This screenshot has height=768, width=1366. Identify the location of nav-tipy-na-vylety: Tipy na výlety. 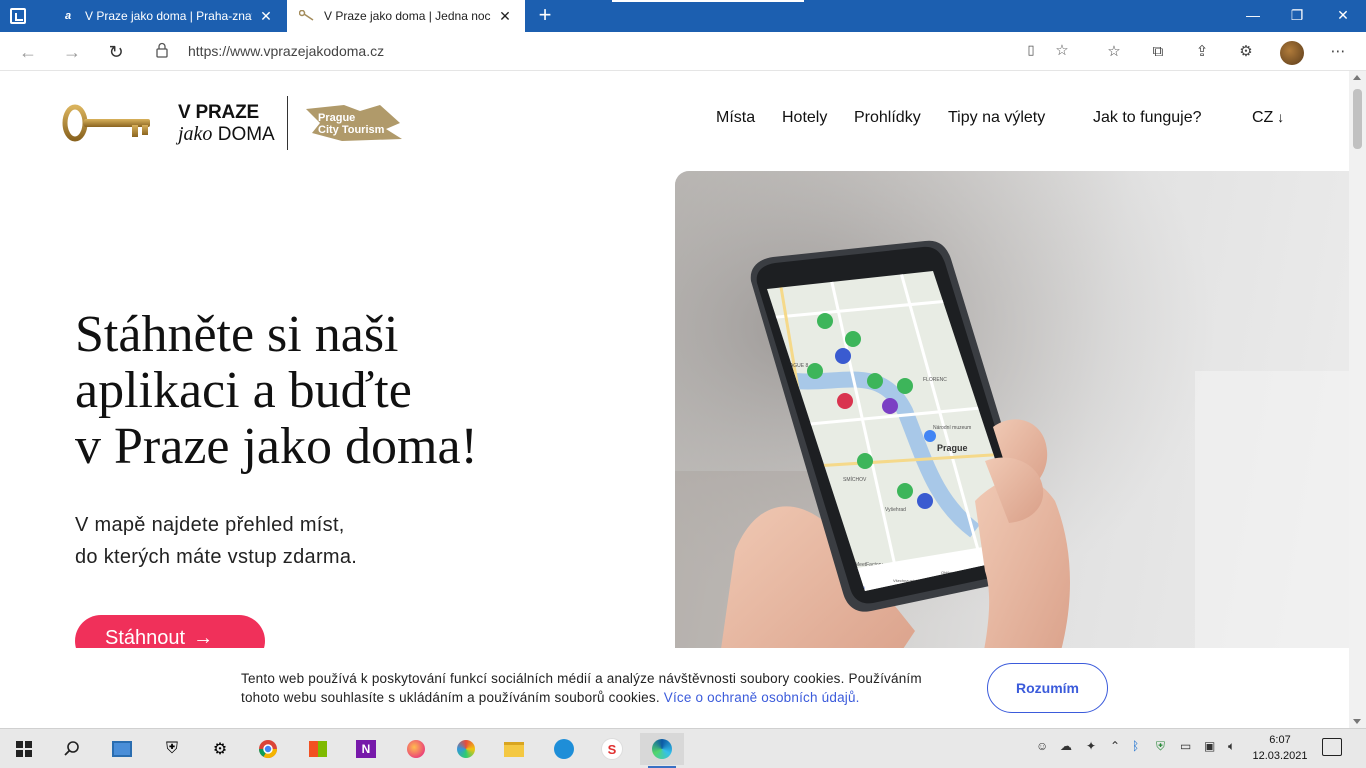
(996, 118).